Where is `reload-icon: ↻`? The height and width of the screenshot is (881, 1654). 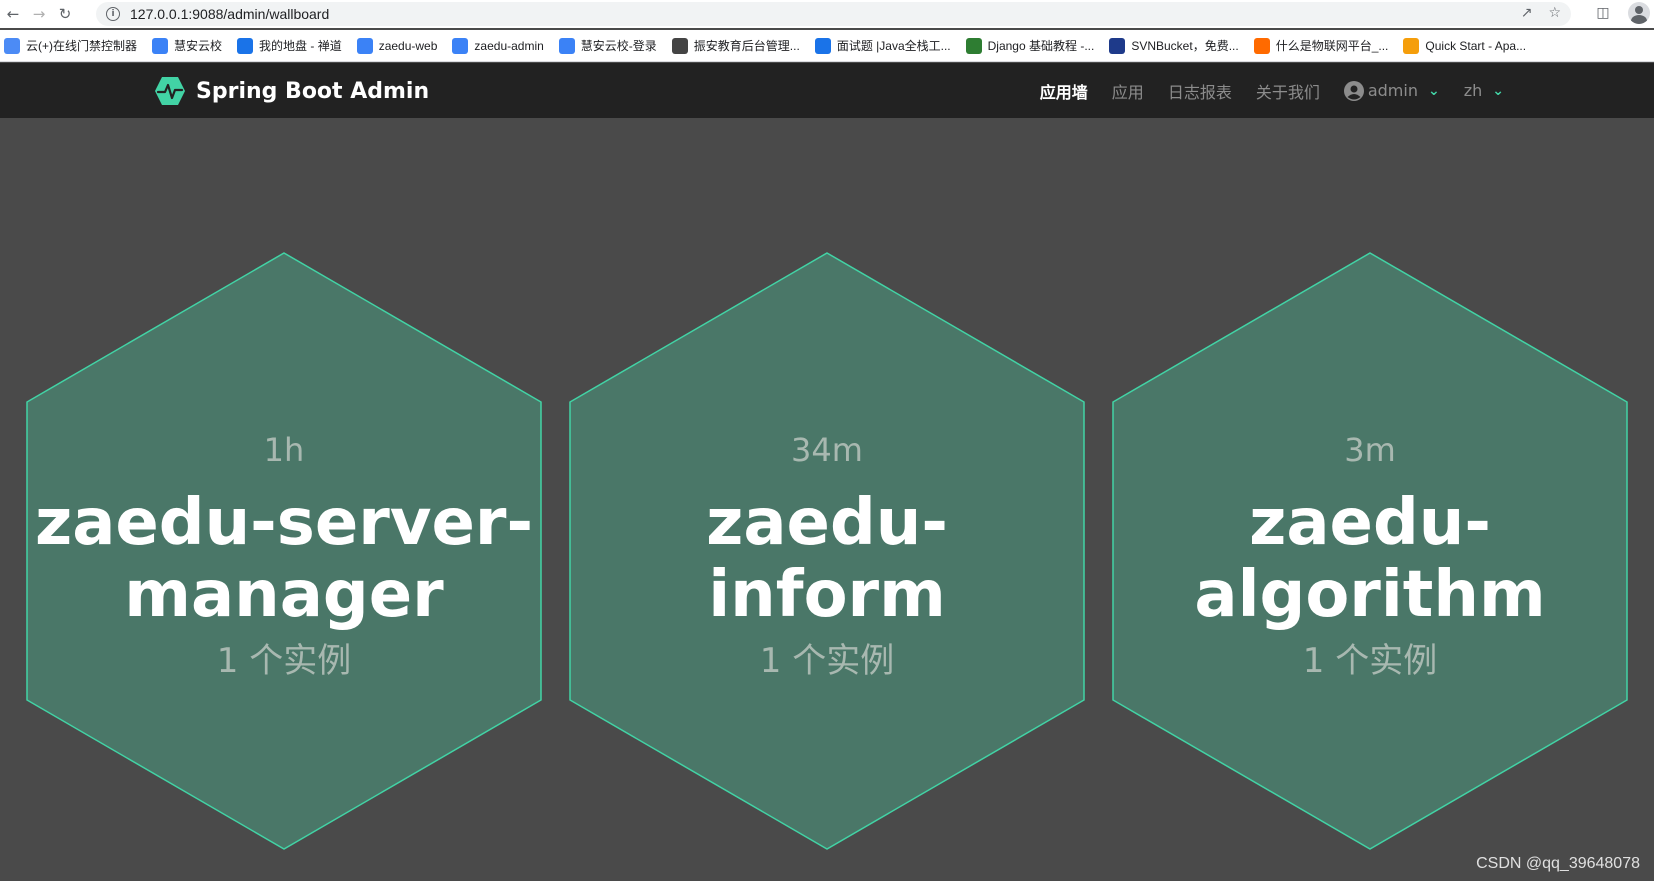
reload-icon: ↻ is located at coordinates (65, 14).